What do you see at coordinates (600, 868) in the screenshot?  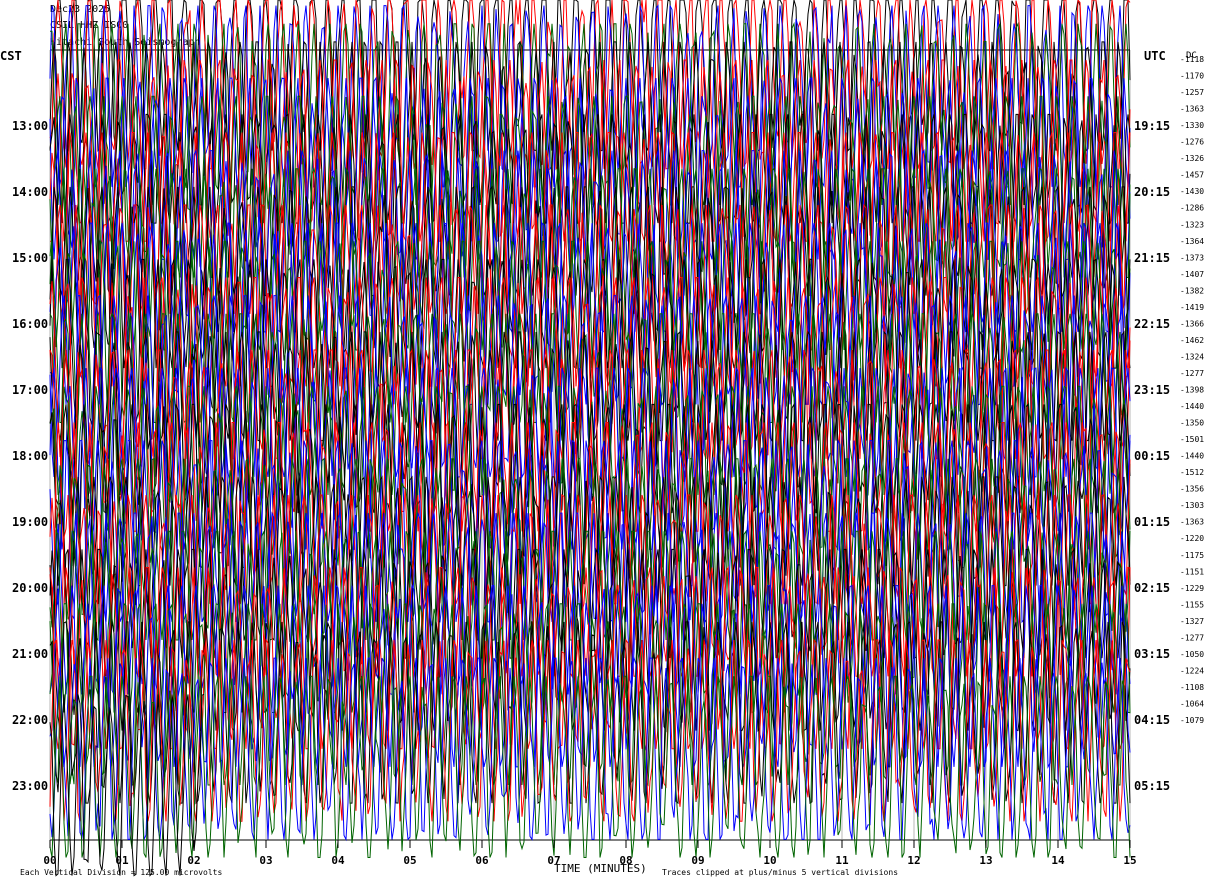 I see `x-axis-title: TIME (MINUTES)` at bounding box center [600, 868].